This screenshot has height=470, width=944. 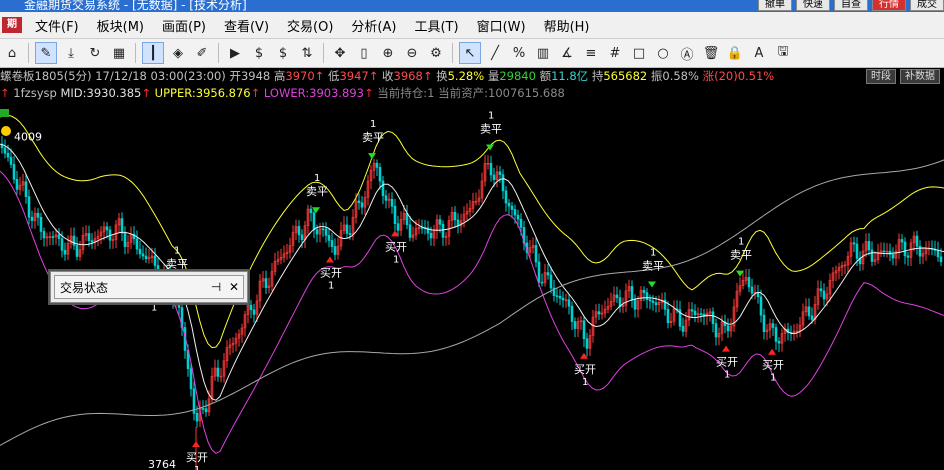 What do you see at coordinates (216, 287) in the screenshot?
I see `pin-icon: ⊣` at bounding box center [216, 287].